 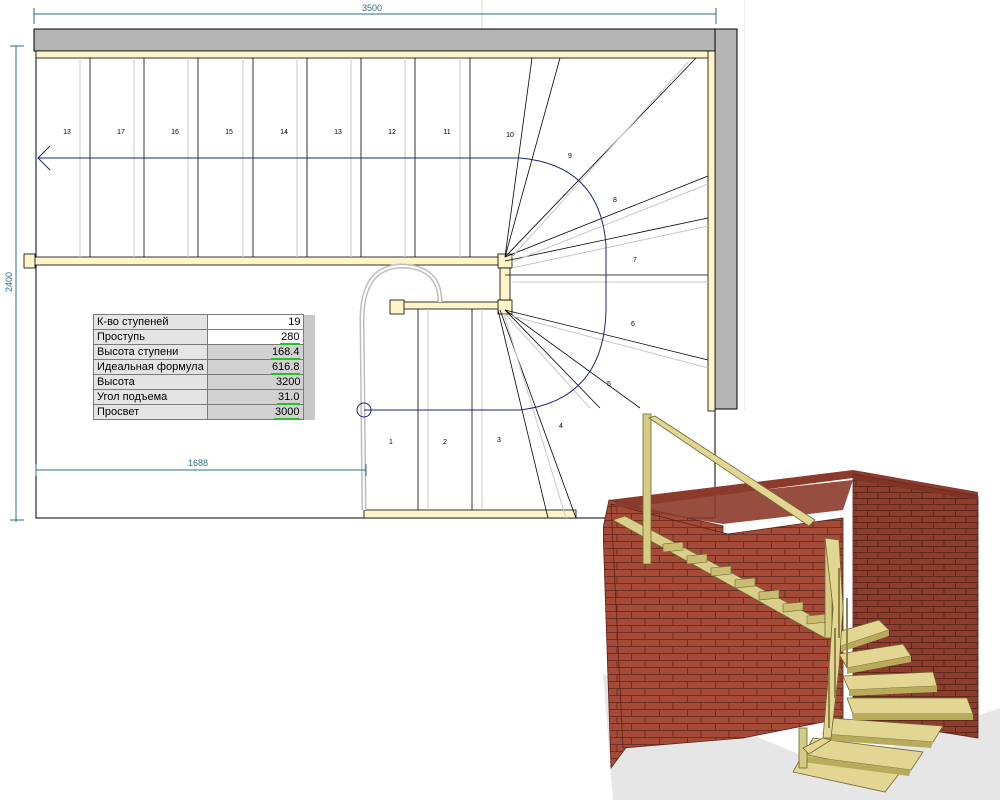 I want to click on parameter-row: Проступь 280, so click(x=204, y=337).